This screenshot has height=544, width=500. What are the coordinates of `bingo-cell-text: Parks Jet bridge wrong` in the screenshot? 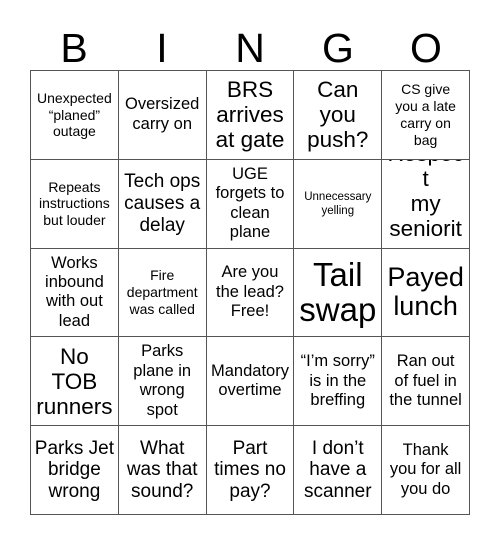 It's located at (74, 469).